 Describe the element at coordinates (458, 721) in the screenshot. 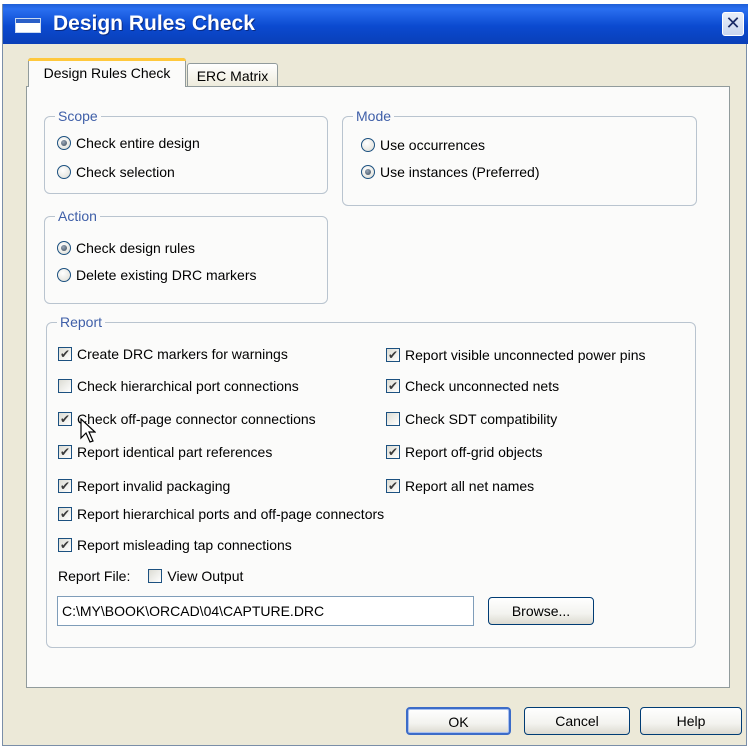

I see `ok-button: OK` at that location.